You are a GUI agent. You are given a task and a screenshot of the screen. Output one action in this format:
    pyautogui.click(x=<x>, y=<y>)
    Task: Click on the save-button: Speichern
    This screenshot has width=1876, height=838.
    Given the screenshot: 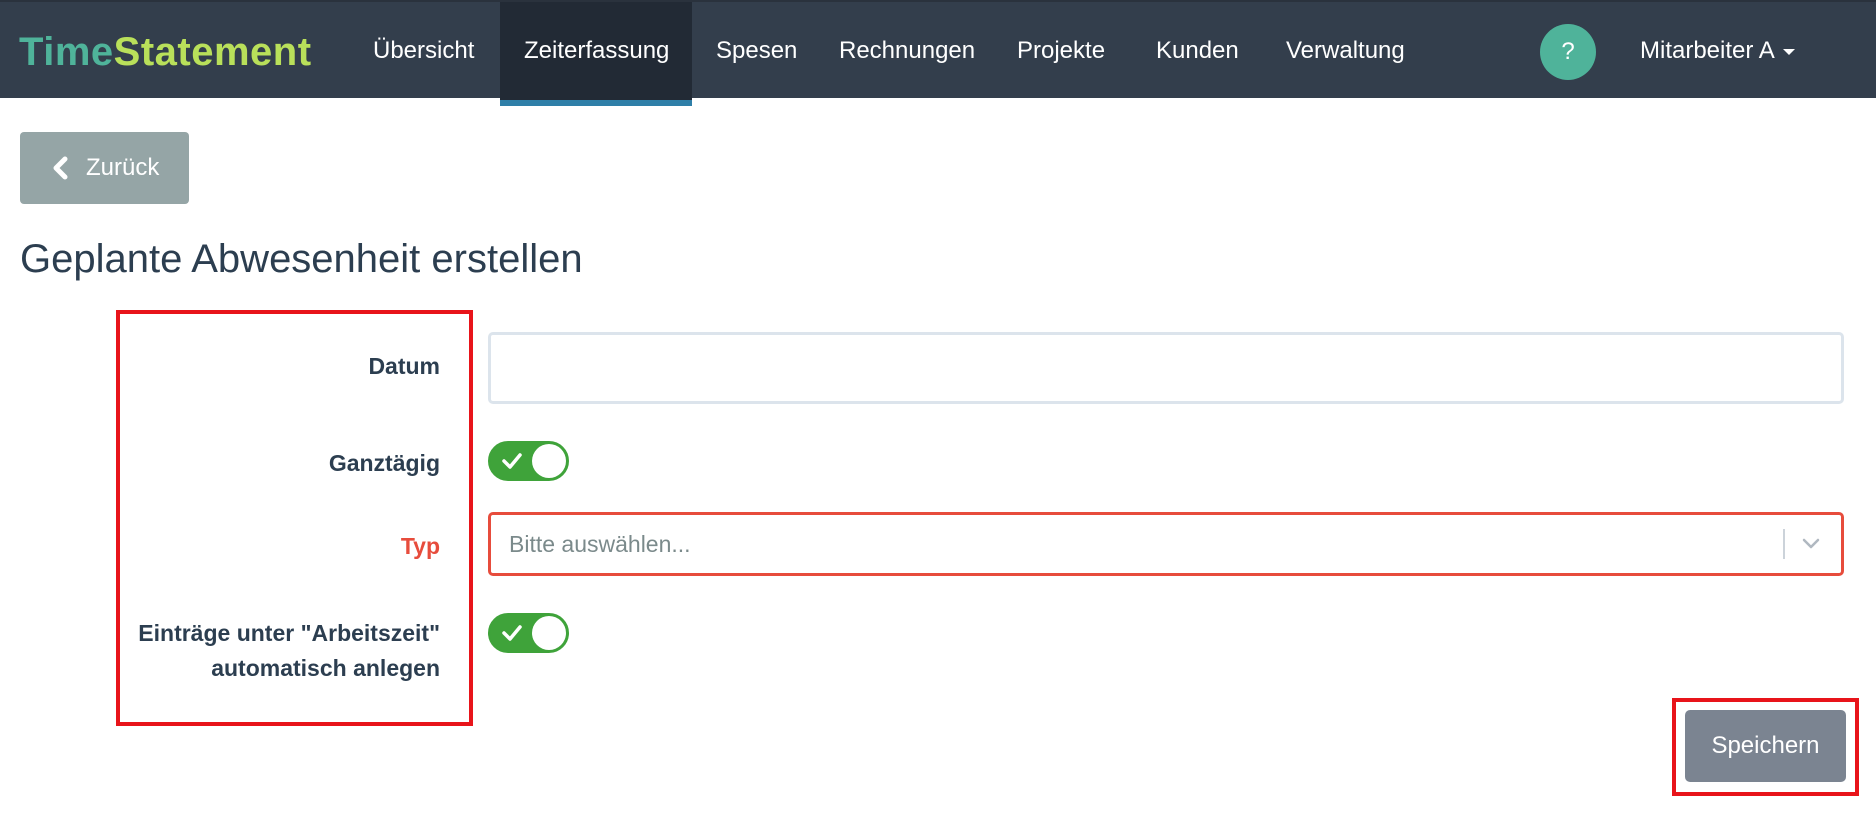 What is the action you would take?
    pyautogui.click(x=1765, y=746)
    